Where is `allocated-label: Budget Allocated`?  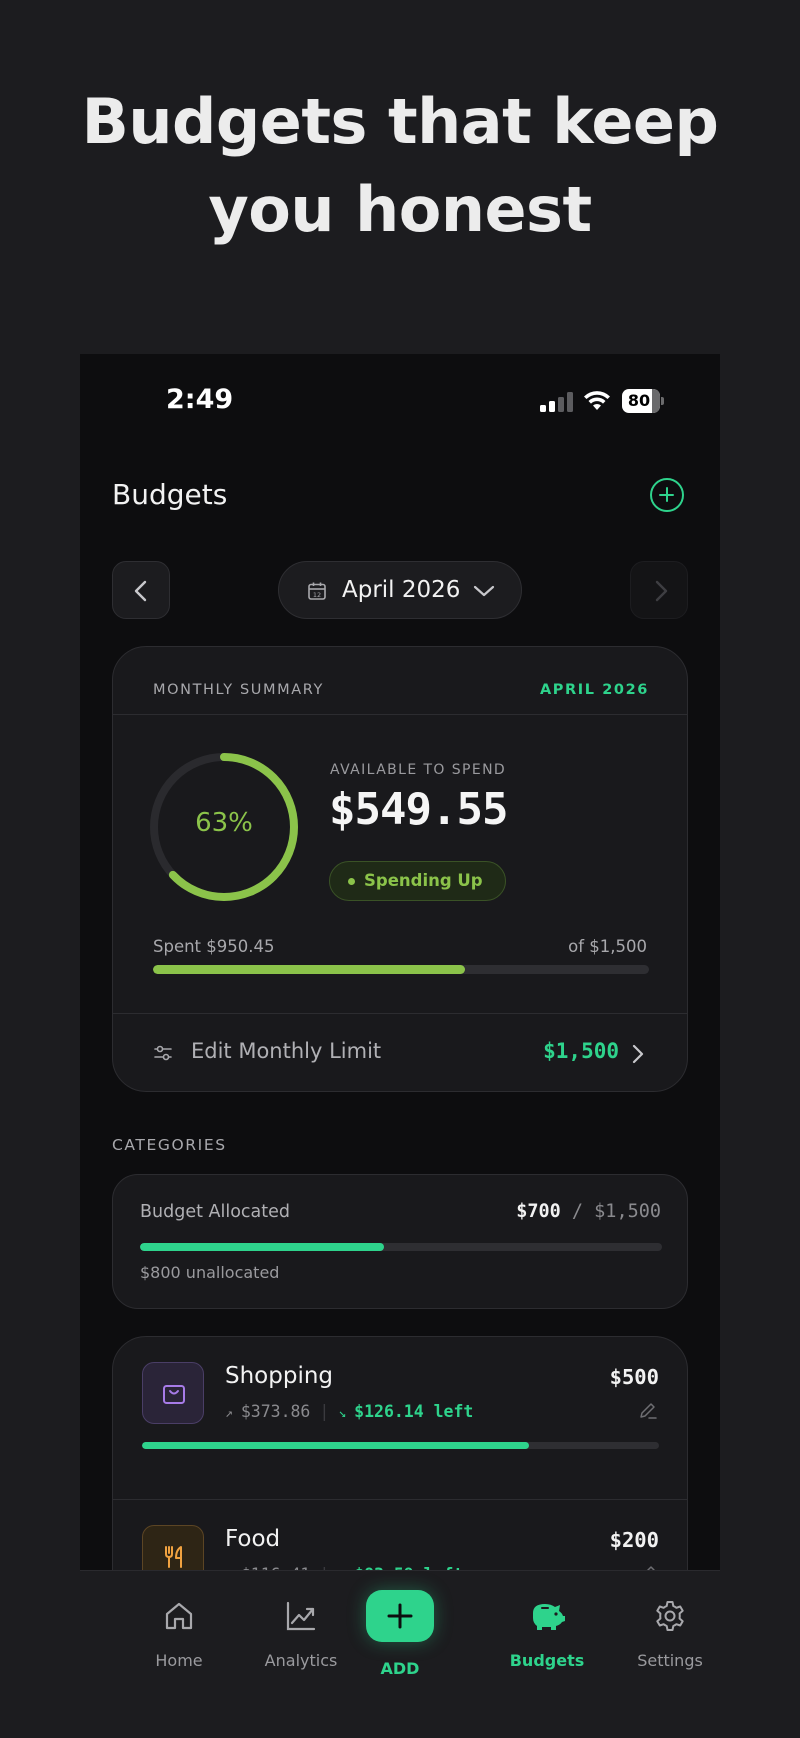 allocated-label: Budget Allocated is located at coordinates (215, 1212).